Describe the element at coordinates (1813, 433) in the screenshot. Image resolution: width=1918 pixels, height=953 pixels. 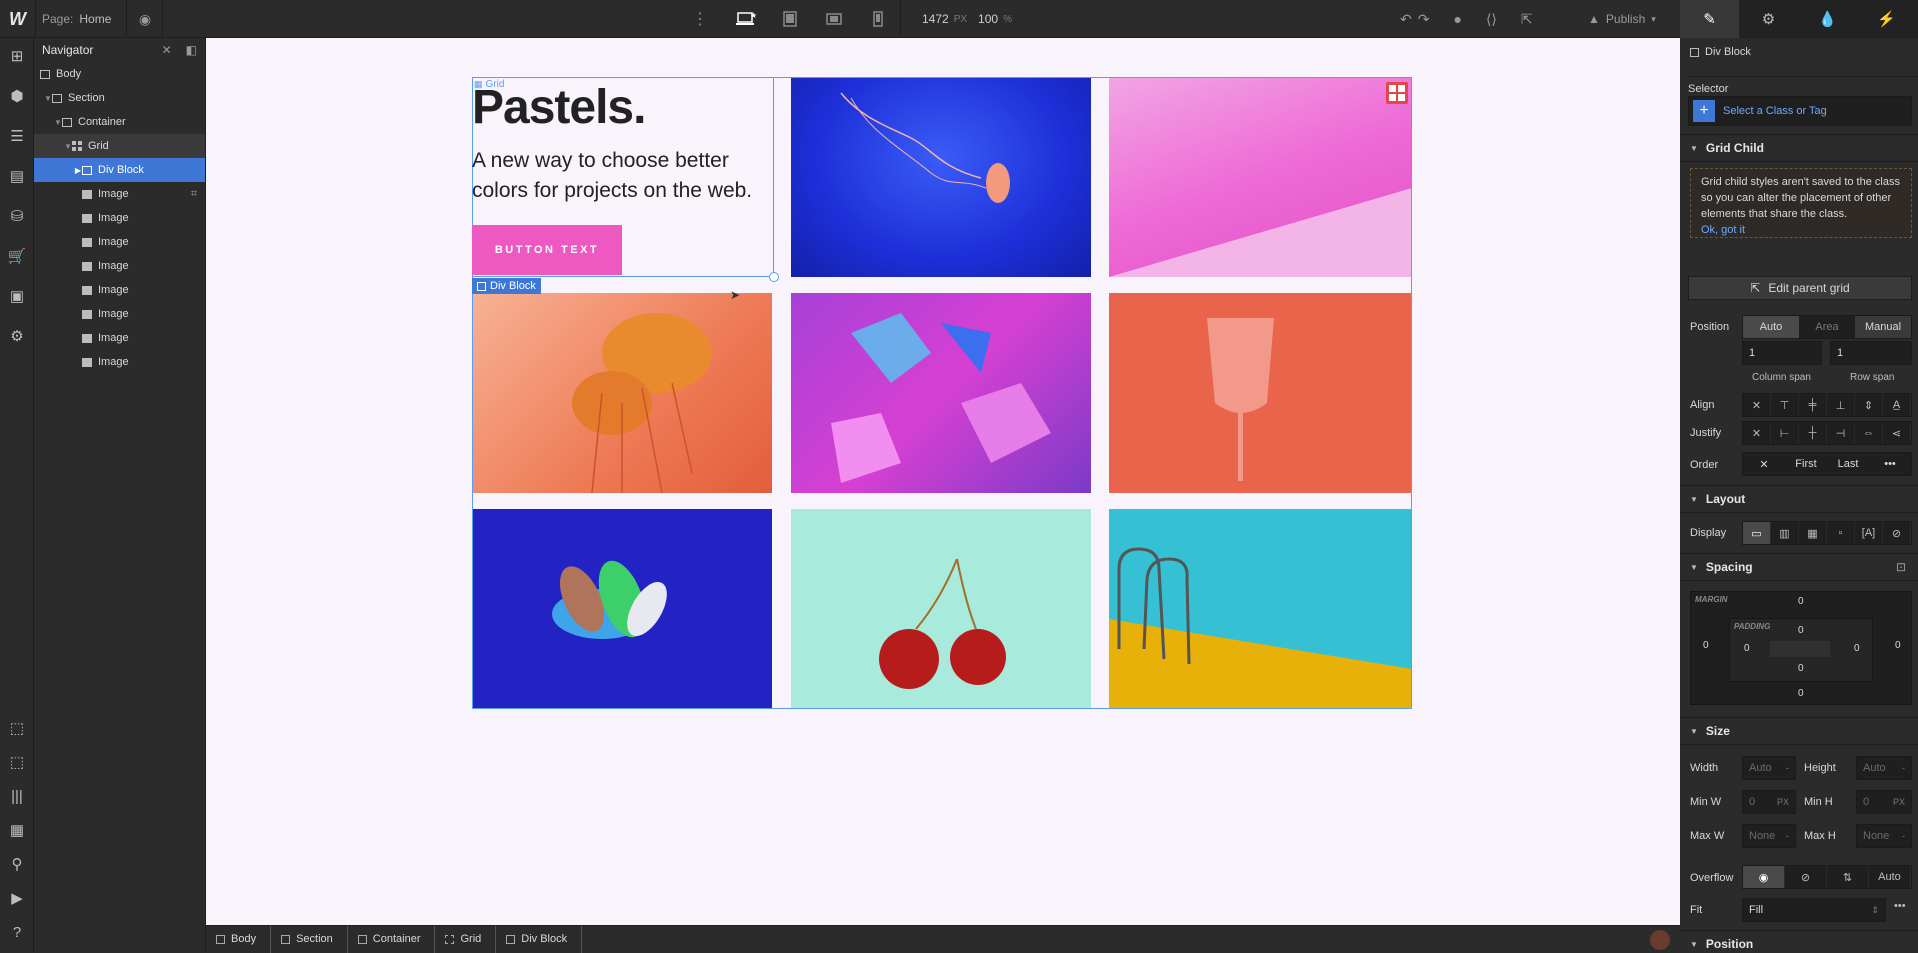
I see `justify-center-icon: ┼` at that location.